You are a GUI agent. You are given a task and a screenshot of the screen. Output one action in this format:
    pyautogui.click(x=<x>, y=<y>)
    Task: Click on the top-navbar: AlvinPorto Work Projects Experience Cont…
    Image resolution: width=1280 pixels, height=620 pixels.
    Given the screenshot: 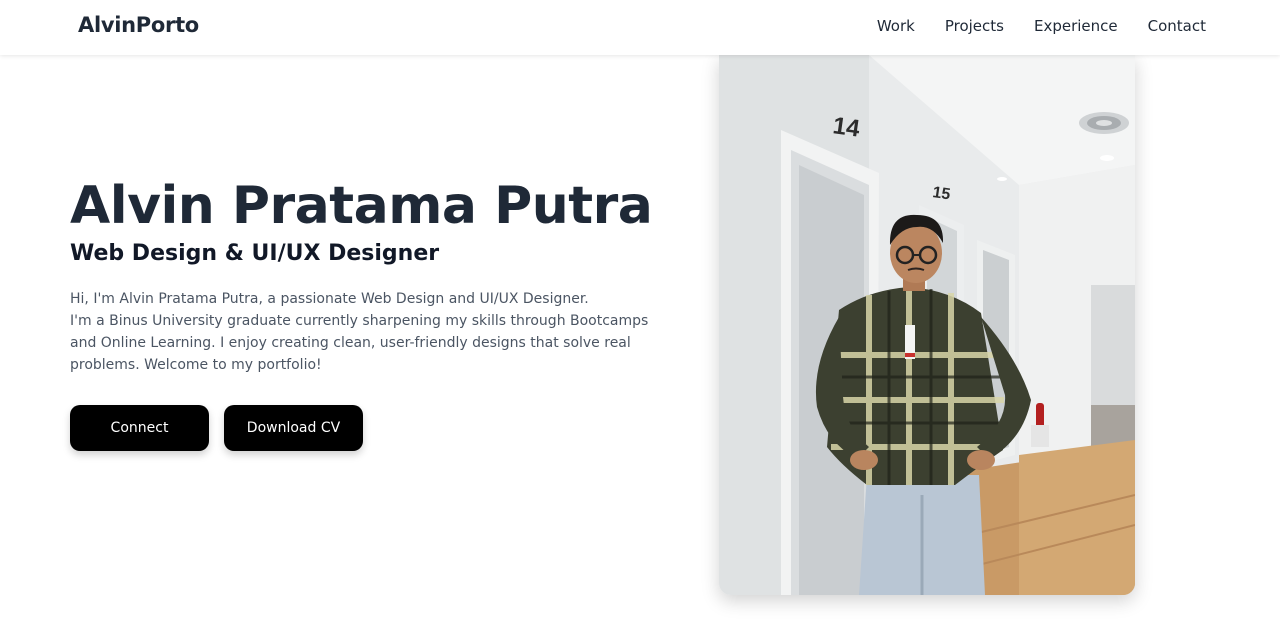 What is the action you would take?
    pyautogui.click(x=640, y=27)
    